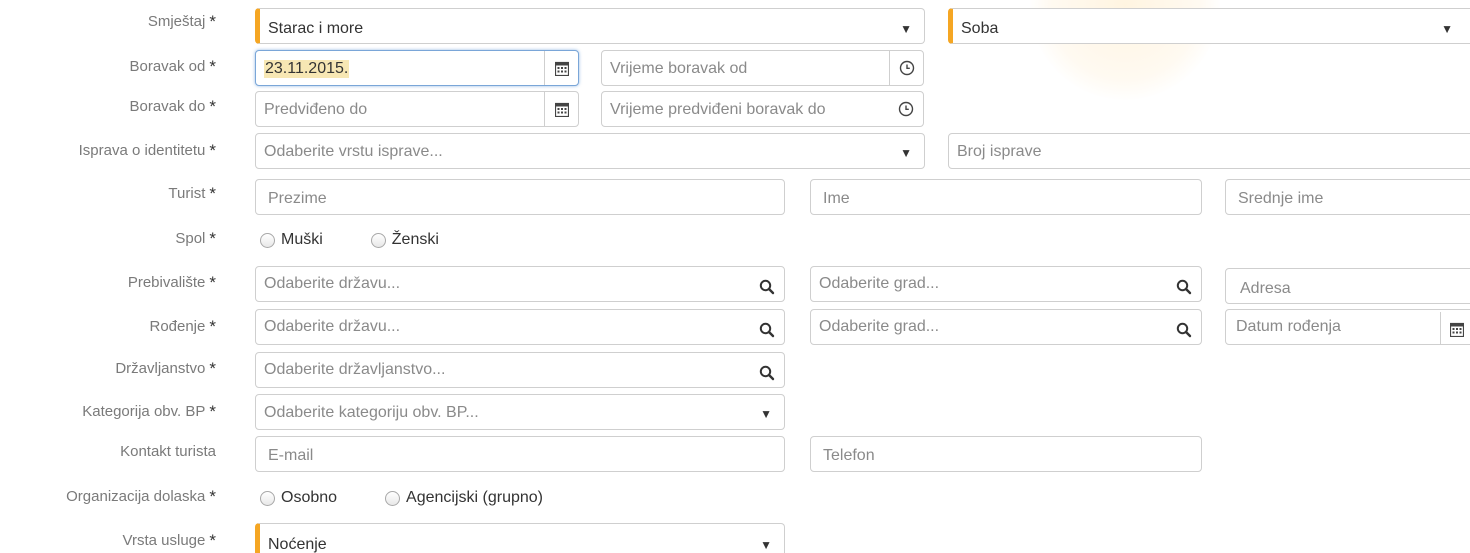  What do you see at coordinates (192, 193) in the screenshot?
I see `label-turist: Turist *` at bounding box center [192, 193].